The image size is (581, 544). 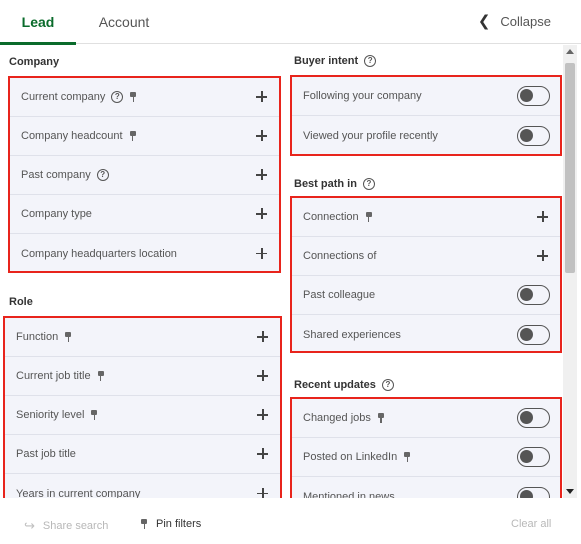 I want to click on filter-label: Current company?, so click(x=79, y=97).